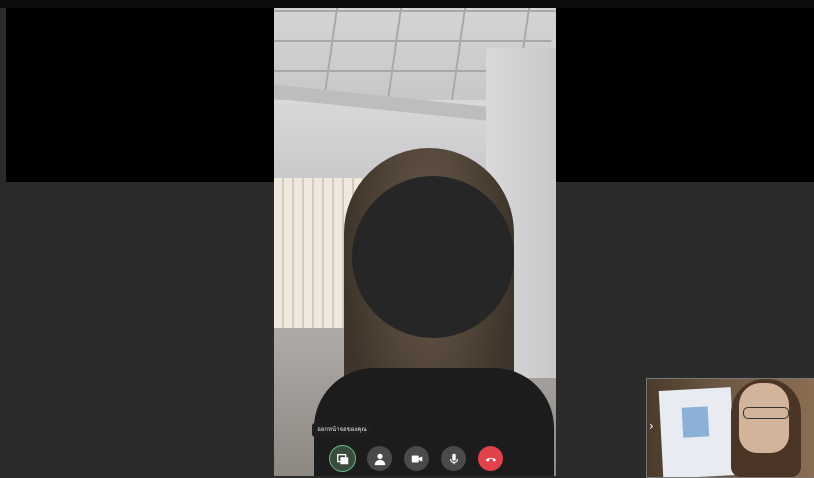  Describe the element at coordinates (407, 4) in the screenshot. I see `top-strip` at that location.